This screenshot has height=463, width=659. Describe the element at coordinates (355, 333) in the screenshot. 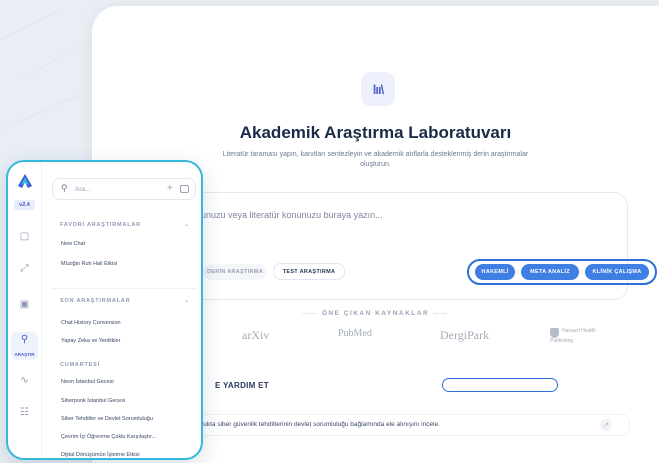

I see `source-pubmed-logo: PubMed` at that location.